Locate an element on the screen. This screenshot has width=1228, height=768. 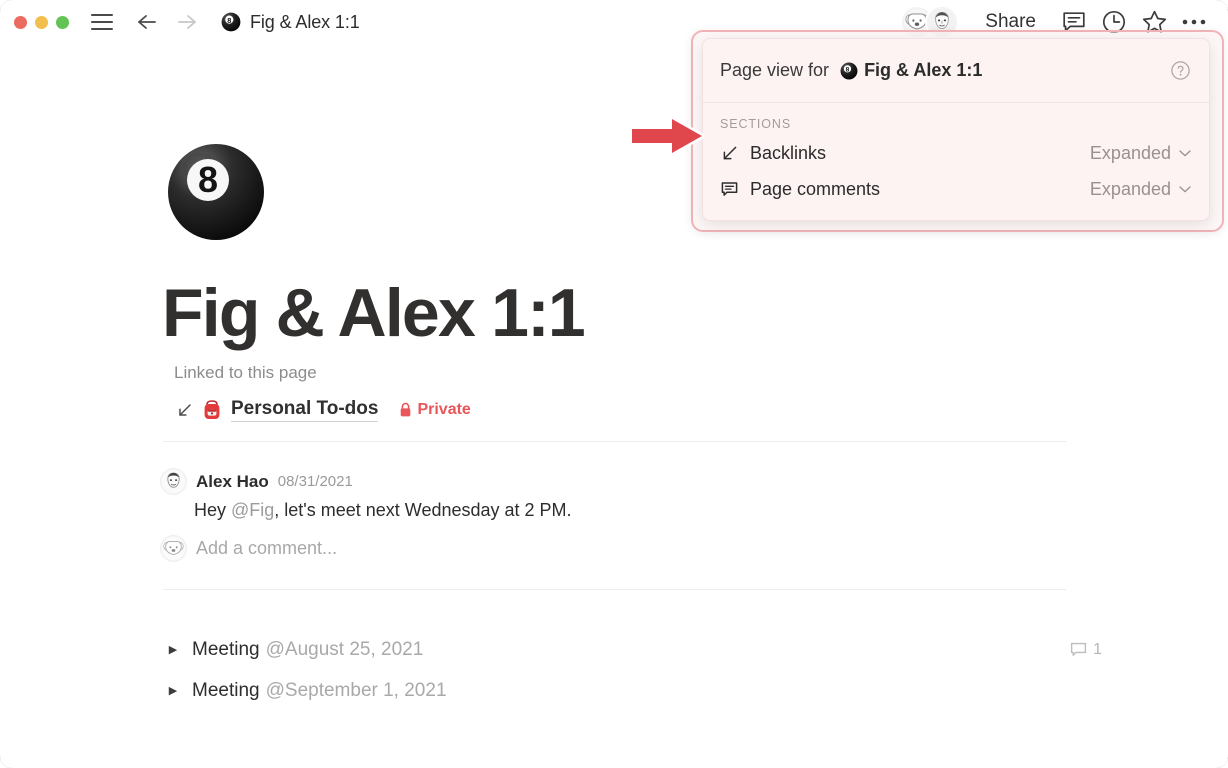
panel-row-label: Page comments is located at coordinates (815, 188).